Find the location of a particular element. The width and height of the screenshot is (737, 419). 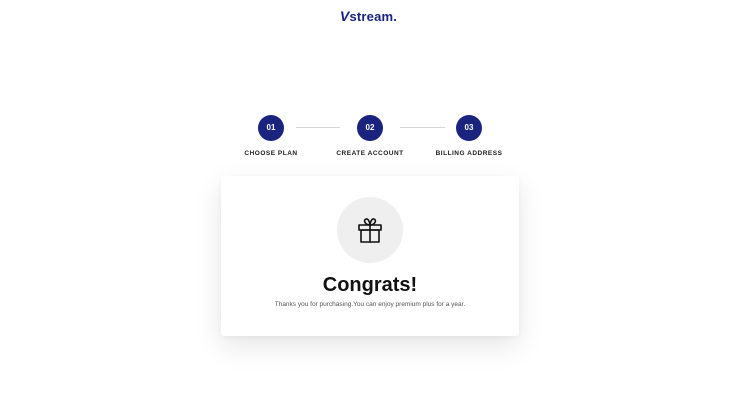

gift-icon-badge is located at coordinates (370, 230).